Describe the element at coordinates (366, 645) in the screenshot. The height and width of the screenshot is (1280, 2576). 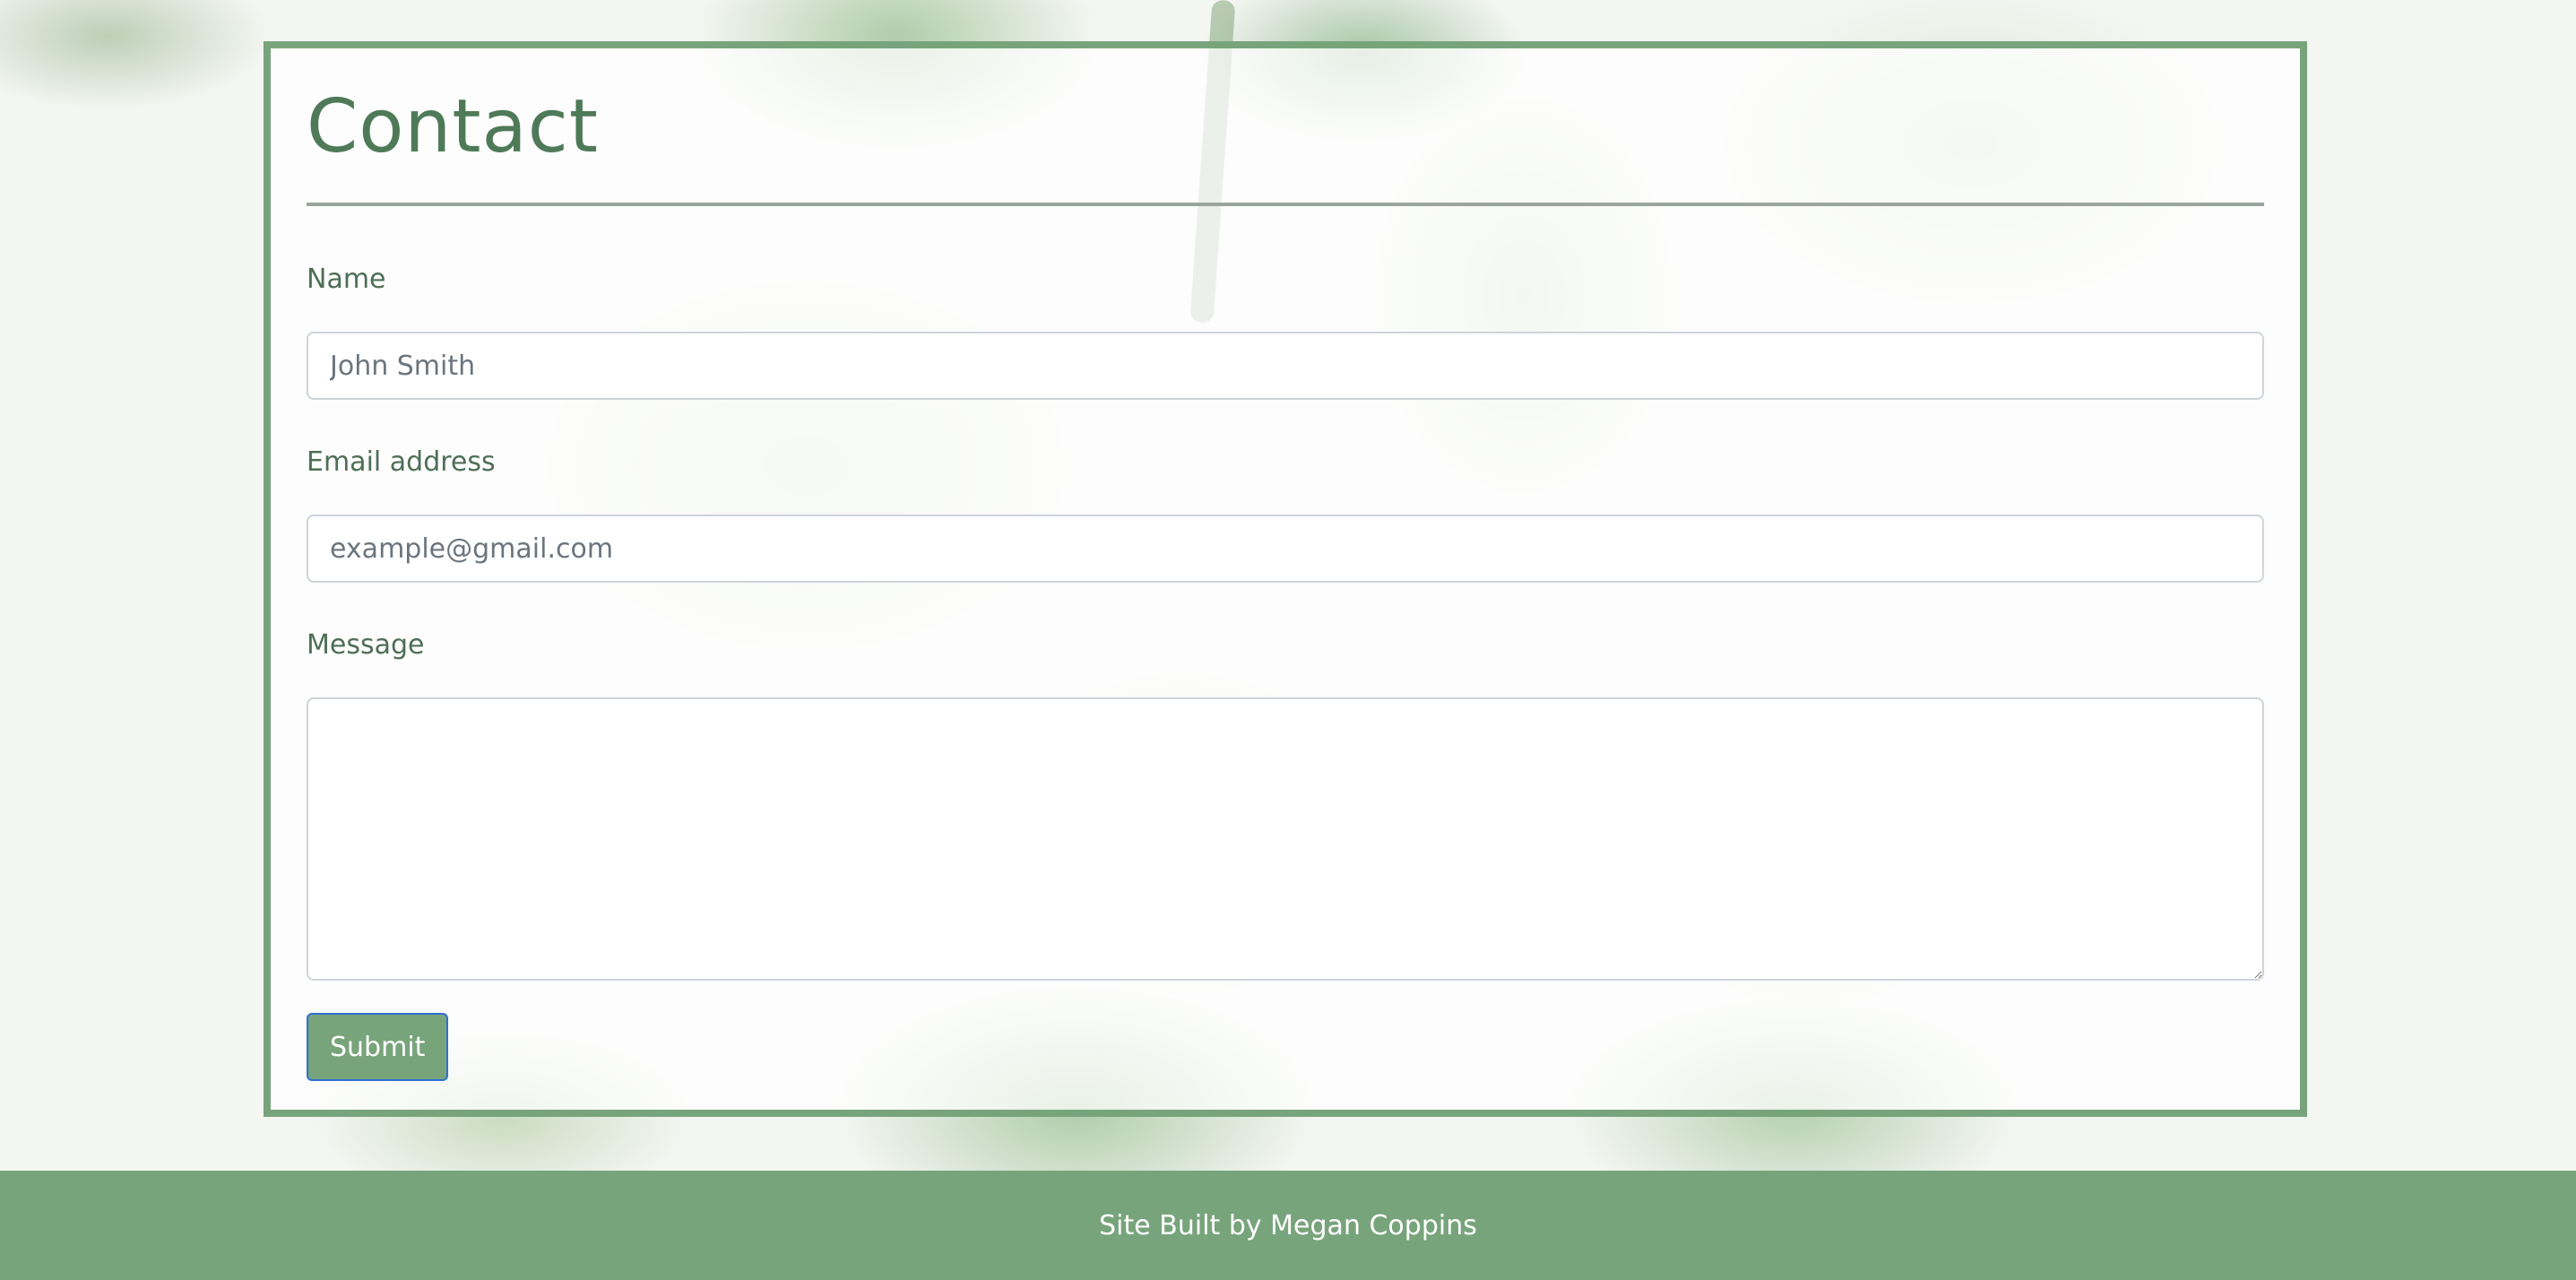
I see `message-label: Message` at that location.